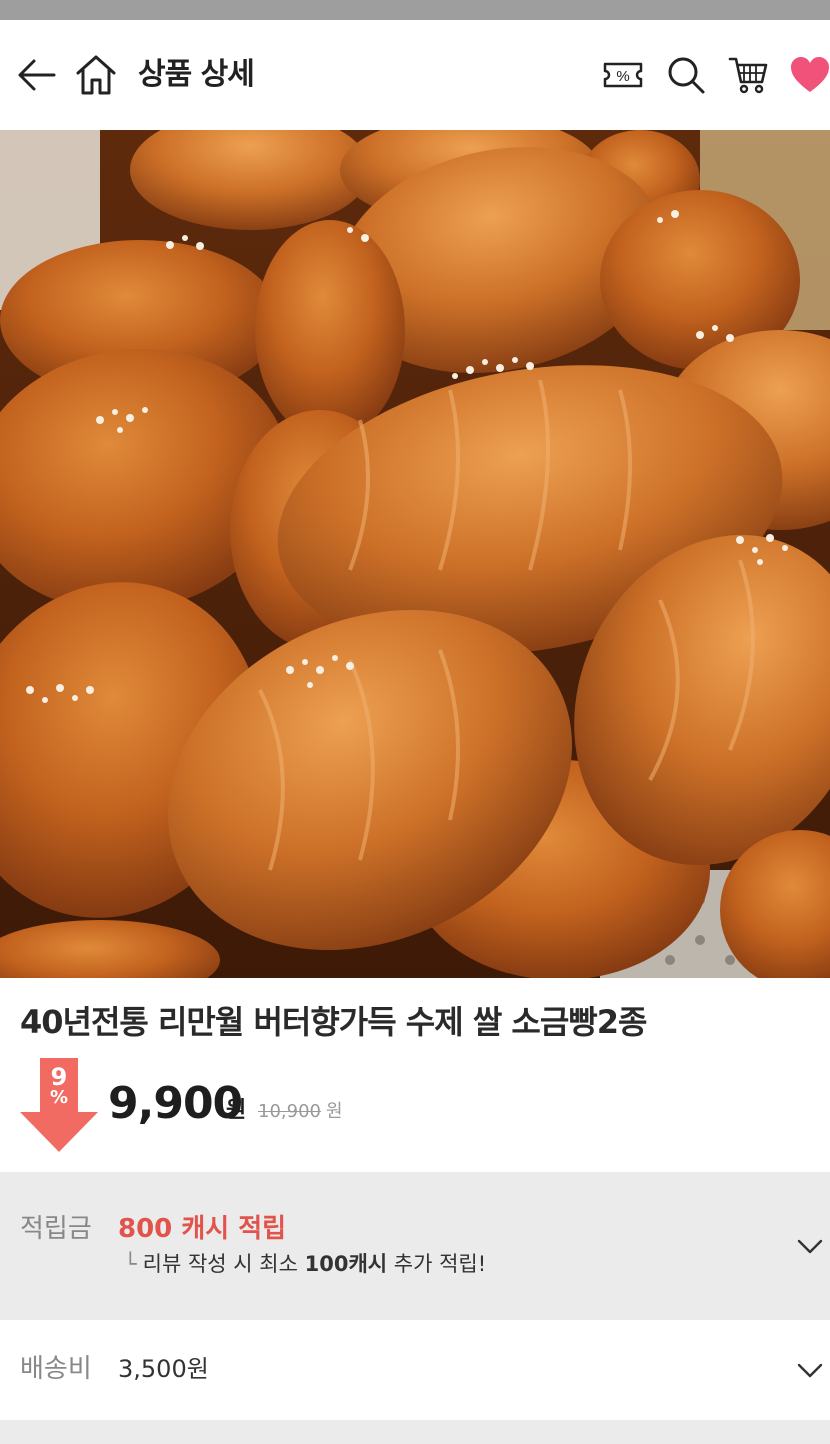 The image size is (830, 1444). What do you see at coordinates (686, 75) in the screenshot?
I see `search-icon` at bounding box center [686, 75].